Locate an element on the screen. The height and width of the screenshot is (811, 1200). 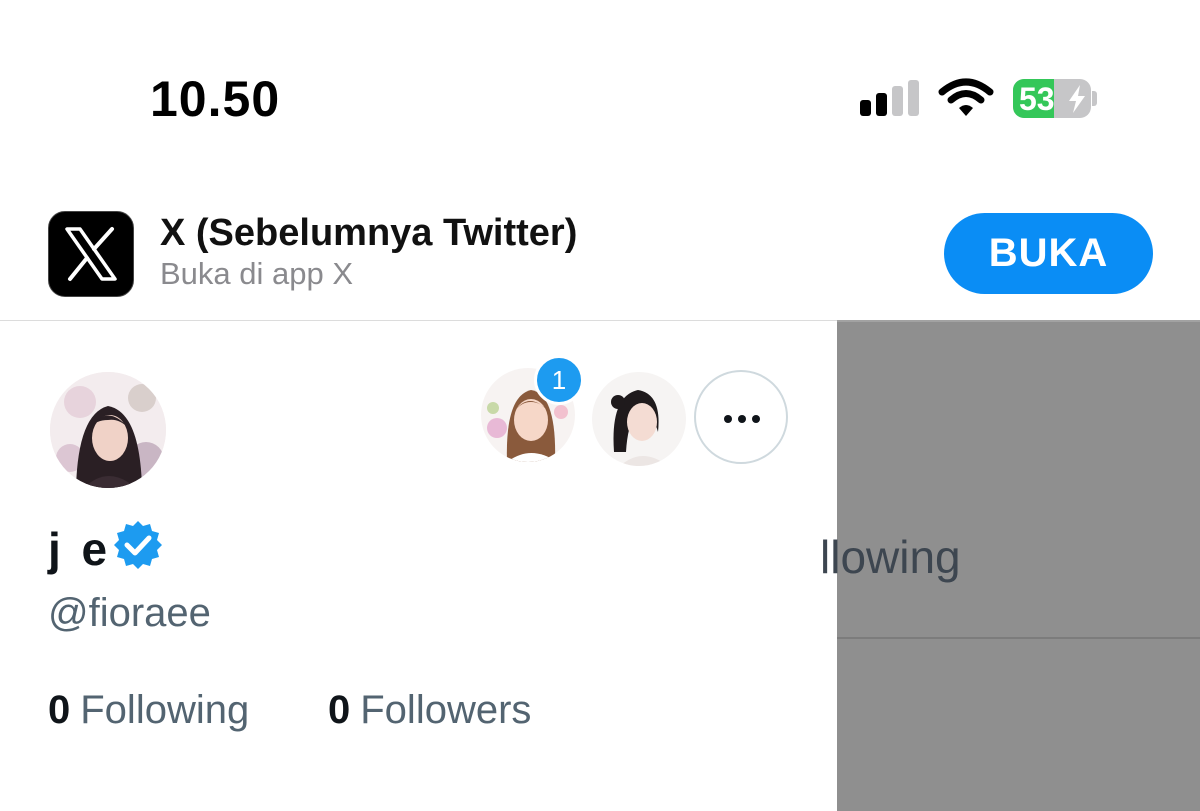
more-options-button is located at coordinates (741, 417).